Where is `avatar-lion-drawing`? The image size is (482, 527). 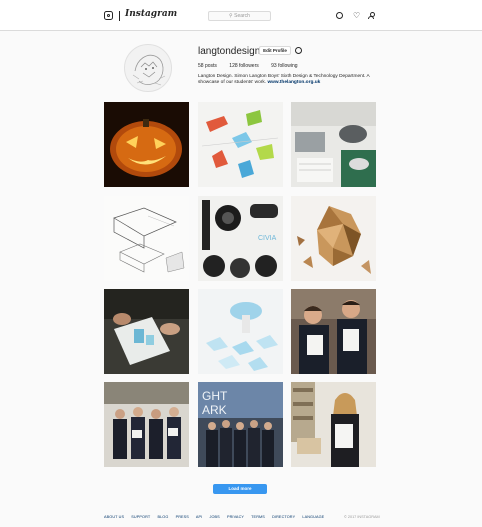 avatar-lion-drawing is located at coordinates (149, 70).